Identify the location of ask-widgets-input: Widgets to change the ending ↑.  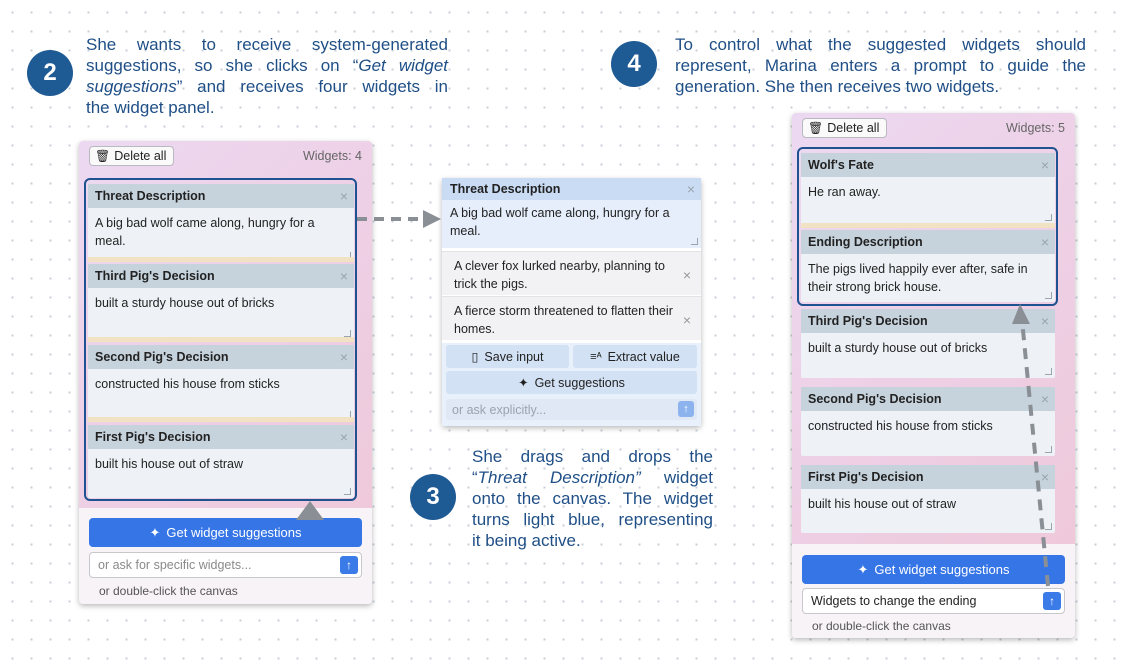
(933, 601).